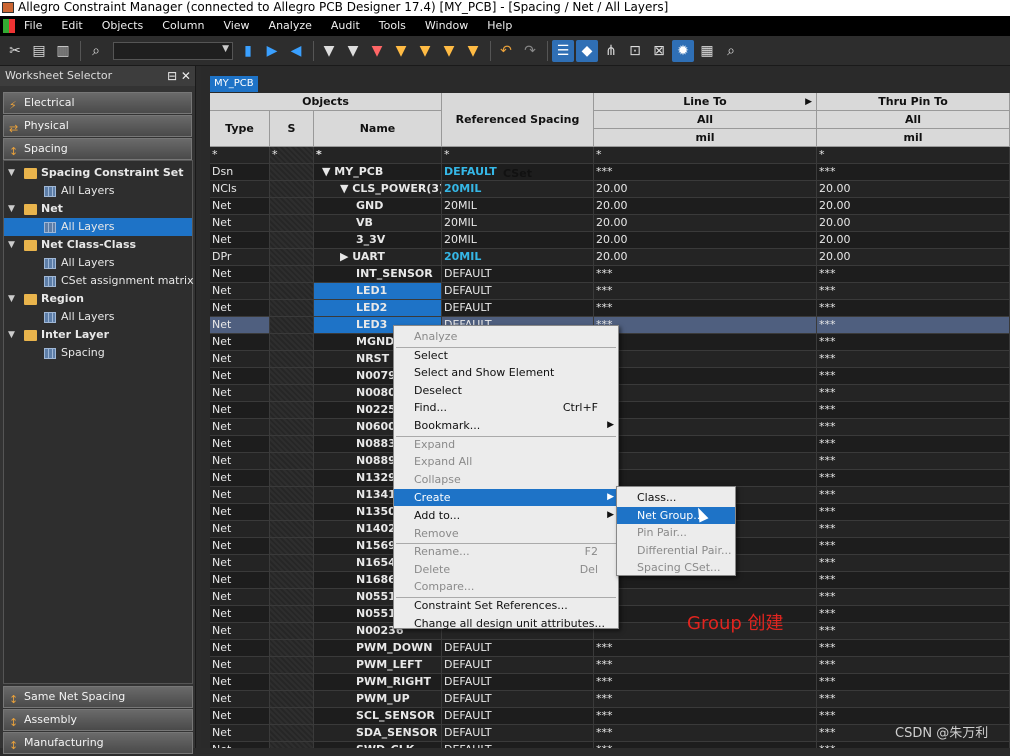 The width and height of the screenshot is (1010, 756). What do you see at coordinates (518, 136) in the screenshot?
I see `header-cset: Referenced Spacing CSet` at bounding box center [518, 136].